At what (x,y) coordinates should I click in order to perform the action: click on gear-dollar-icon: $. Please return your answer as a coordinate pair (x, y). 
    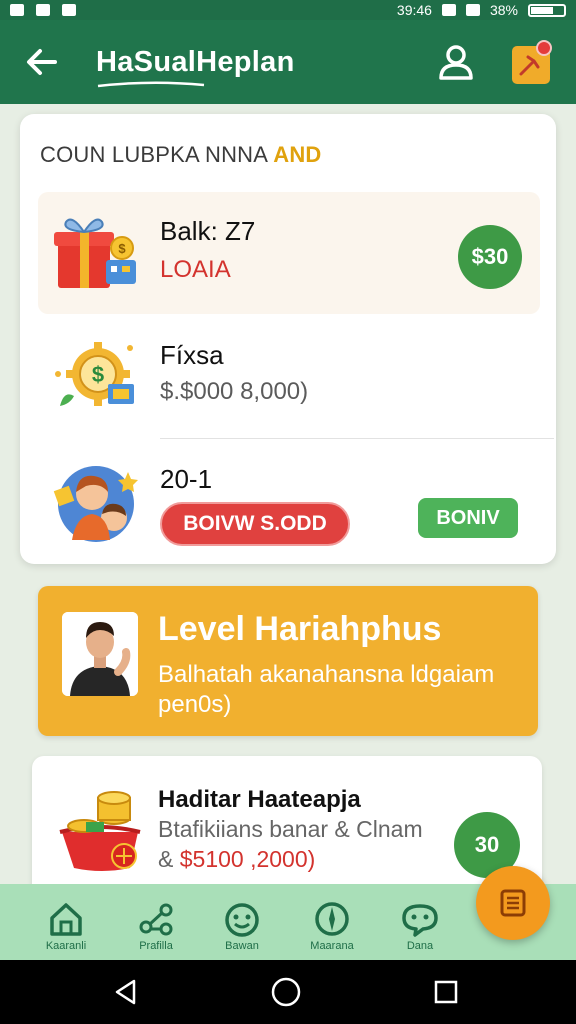
    Looking at the image, I should click on (97, 379).